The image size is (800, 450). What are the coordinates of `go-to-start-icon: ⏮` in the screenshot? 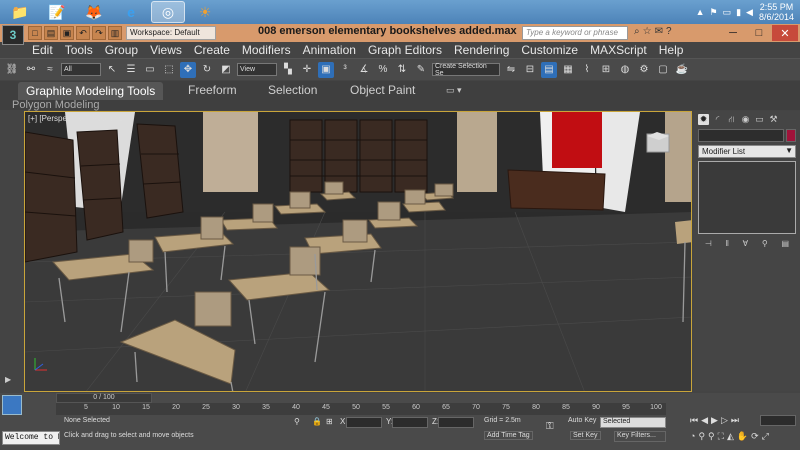 It's located at (694, 420).